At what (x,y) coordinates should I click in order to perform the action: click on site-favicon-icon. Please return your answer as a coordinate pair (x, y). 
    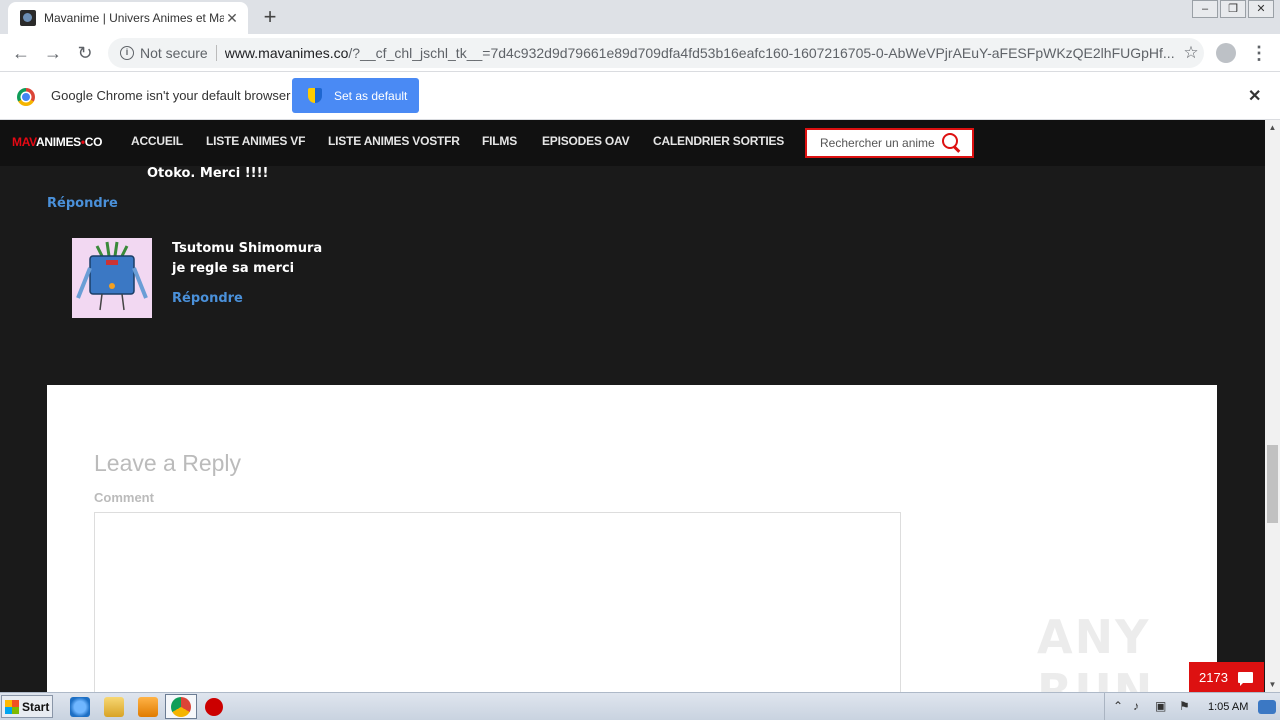
    Looking at the image, I should click on (28, 18).